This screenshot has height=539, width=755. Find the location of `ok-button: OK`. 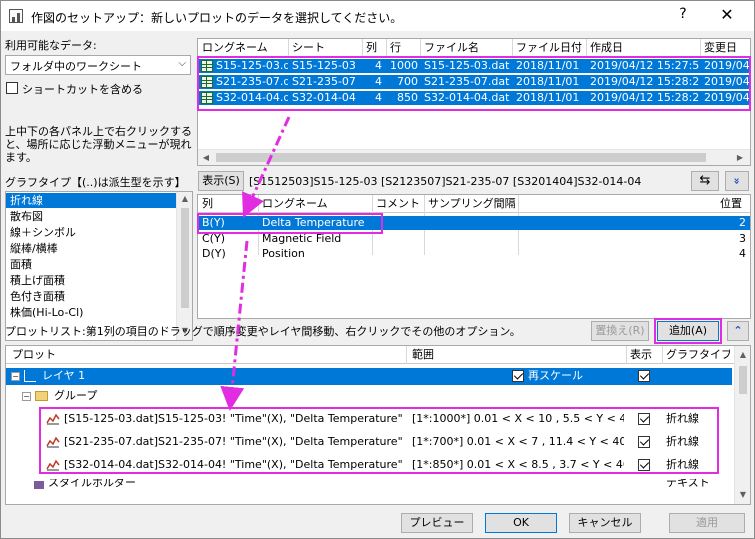

ok-button: OK is located at coordinates (521, 523).